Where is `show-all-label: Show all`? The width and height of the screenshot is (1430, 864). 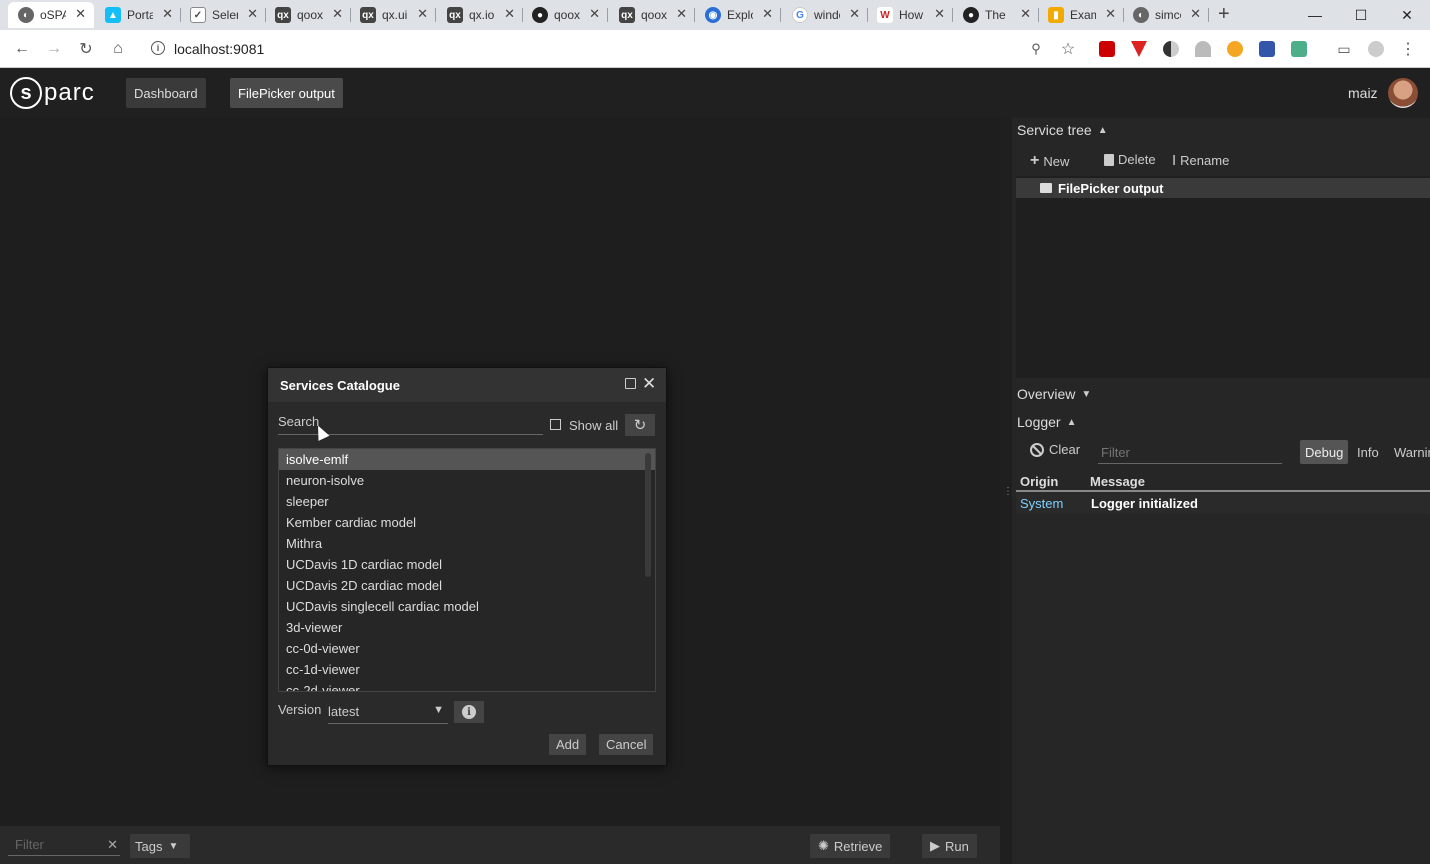 show-all-label: Show all is located at coordinates (593, 425).